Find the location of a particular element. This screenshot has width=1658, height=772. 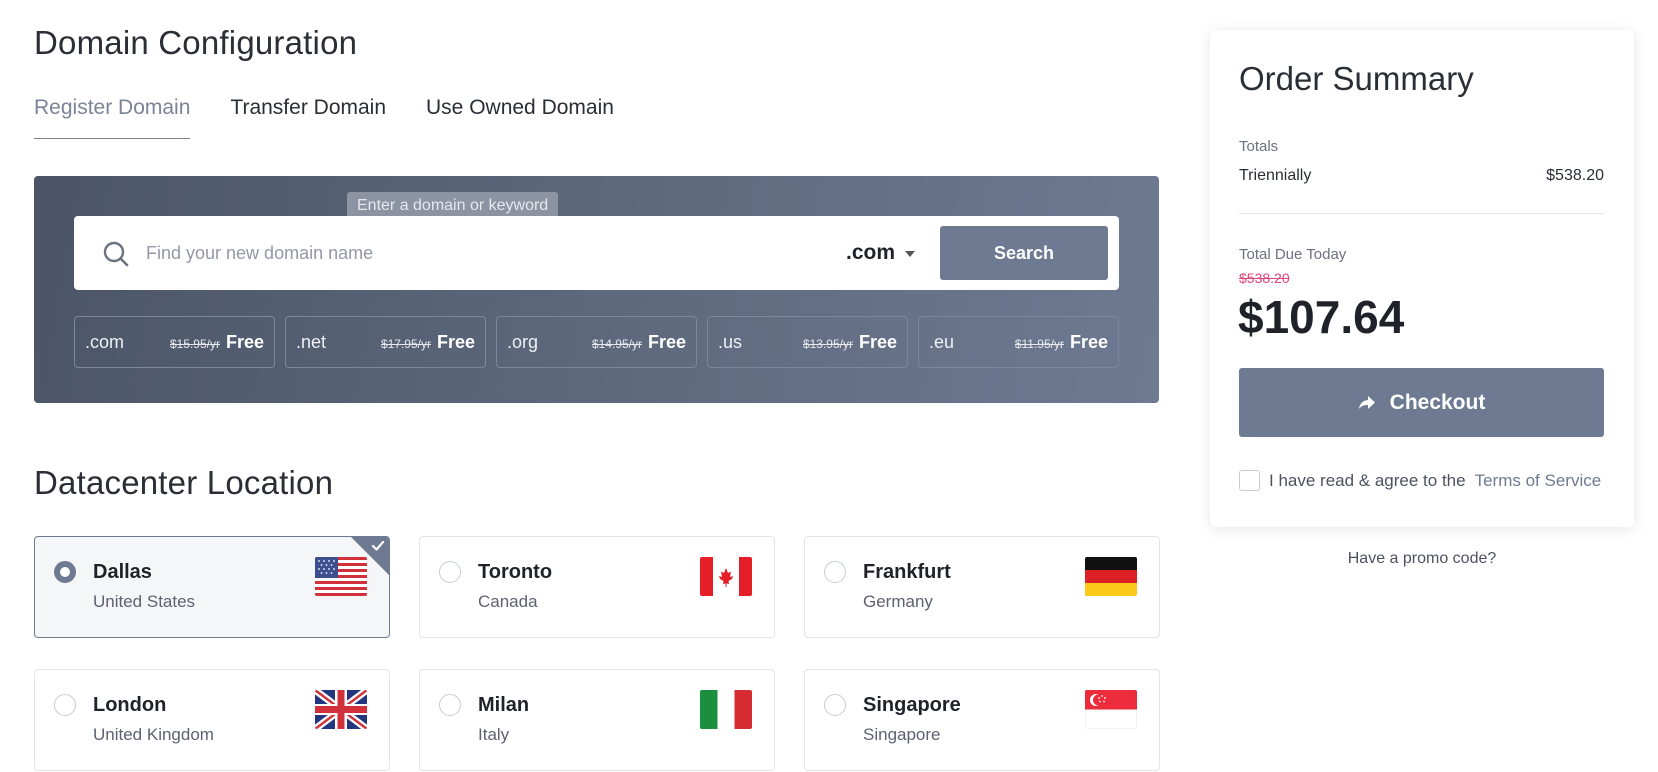

checkout-button: Checkout is located at coordinates (1421, 402).